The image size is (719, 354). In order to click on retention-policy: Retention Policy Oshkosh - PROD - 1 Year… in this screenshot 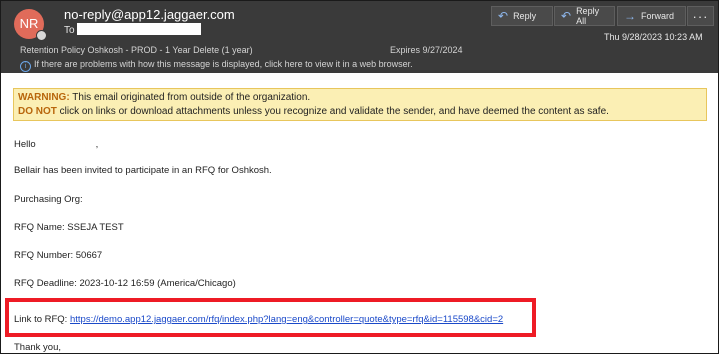, I will do `click(136, 50)`.